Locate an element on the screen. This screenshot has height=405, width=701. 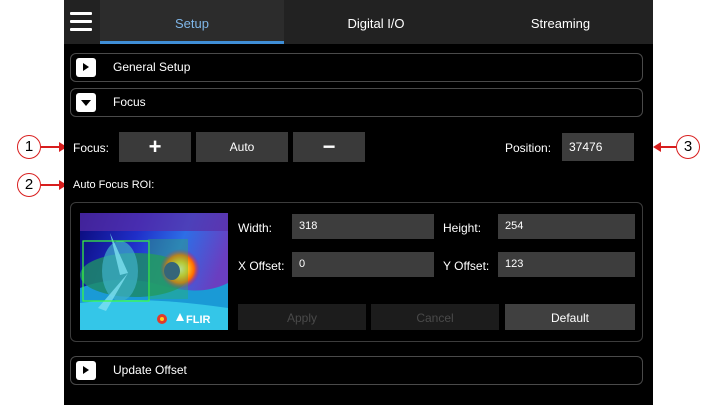
section-label: Update Offset is located at coordinates (150, 370).